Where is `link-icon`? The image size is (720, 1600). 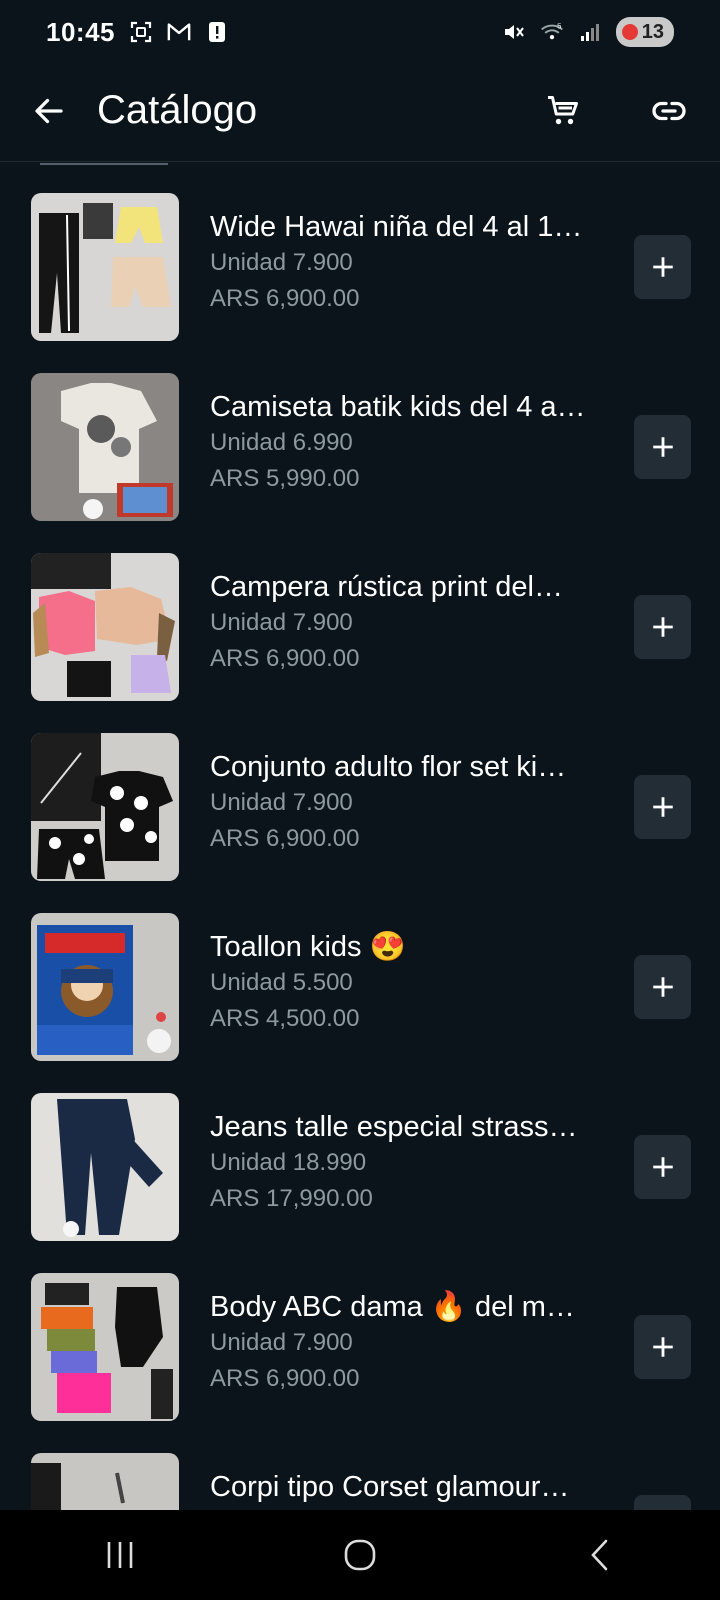 link-icon is located at coordinates (669, 111).